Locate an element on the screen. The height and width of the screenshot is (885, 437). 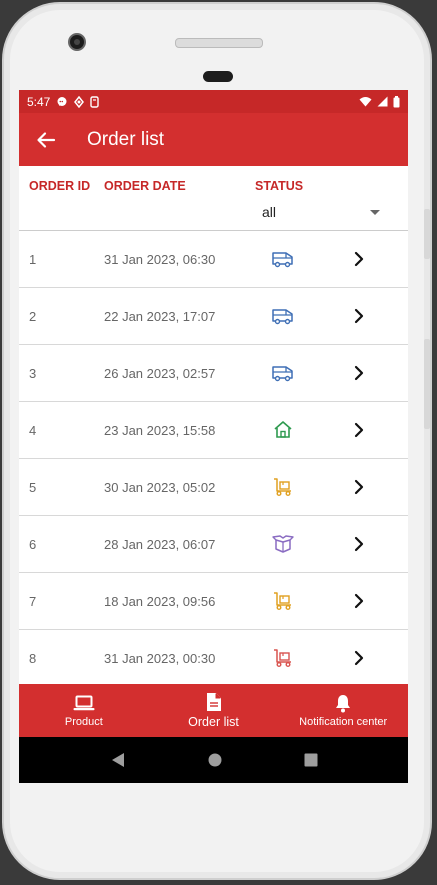
document-icon is located at coordinates (213, 702).